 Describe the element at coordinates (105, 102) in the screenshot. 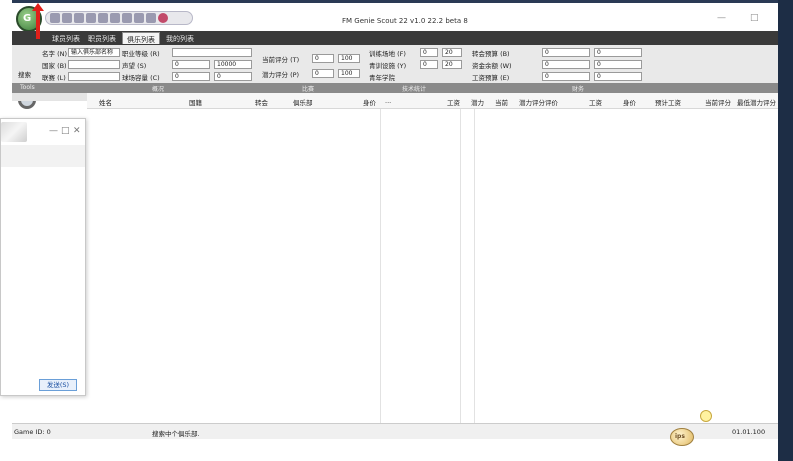

I see `column-header-name: 姓名` at that location.